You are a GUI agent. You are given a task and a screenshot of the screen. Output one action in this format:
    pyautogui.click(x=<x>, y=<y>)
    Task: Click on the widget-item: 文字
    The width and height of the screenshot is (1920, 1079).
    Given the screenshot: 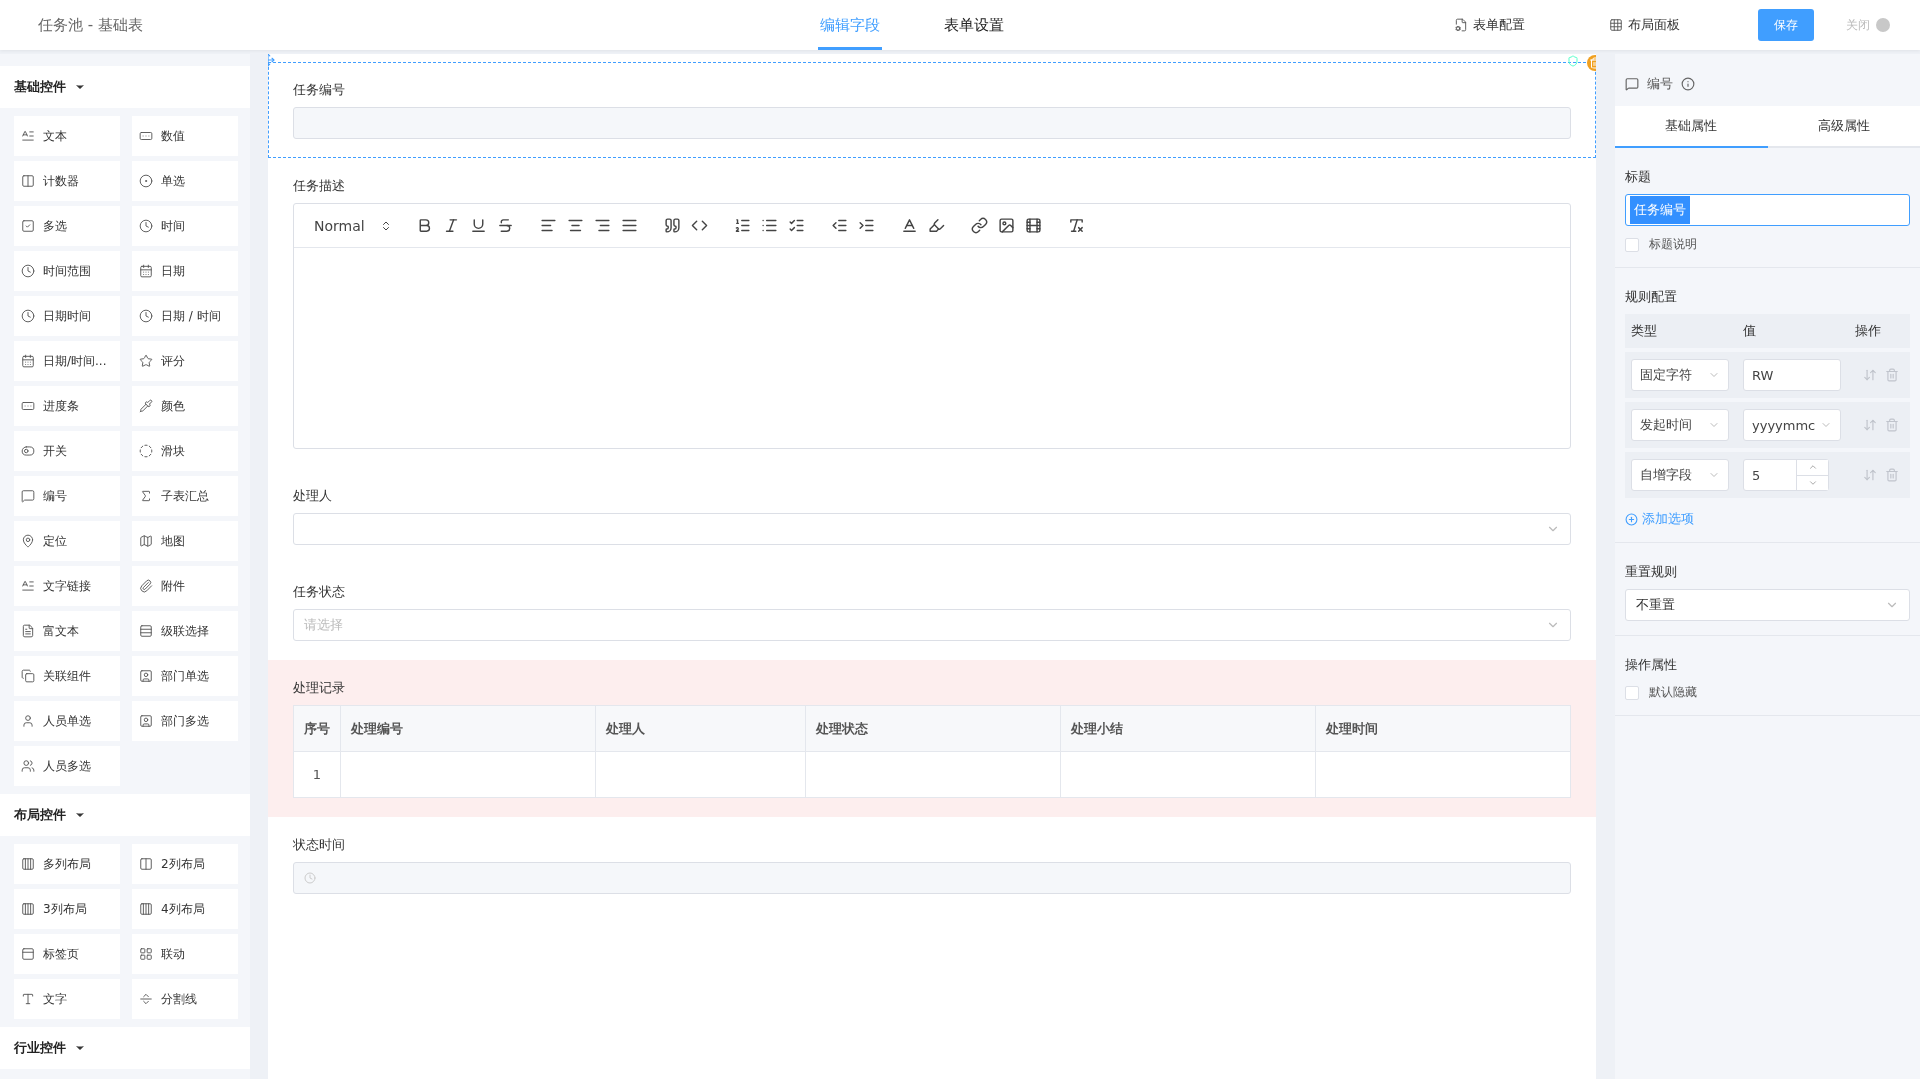 What is the action you would take?
    pyautogui.click(x=67, y=999)
    